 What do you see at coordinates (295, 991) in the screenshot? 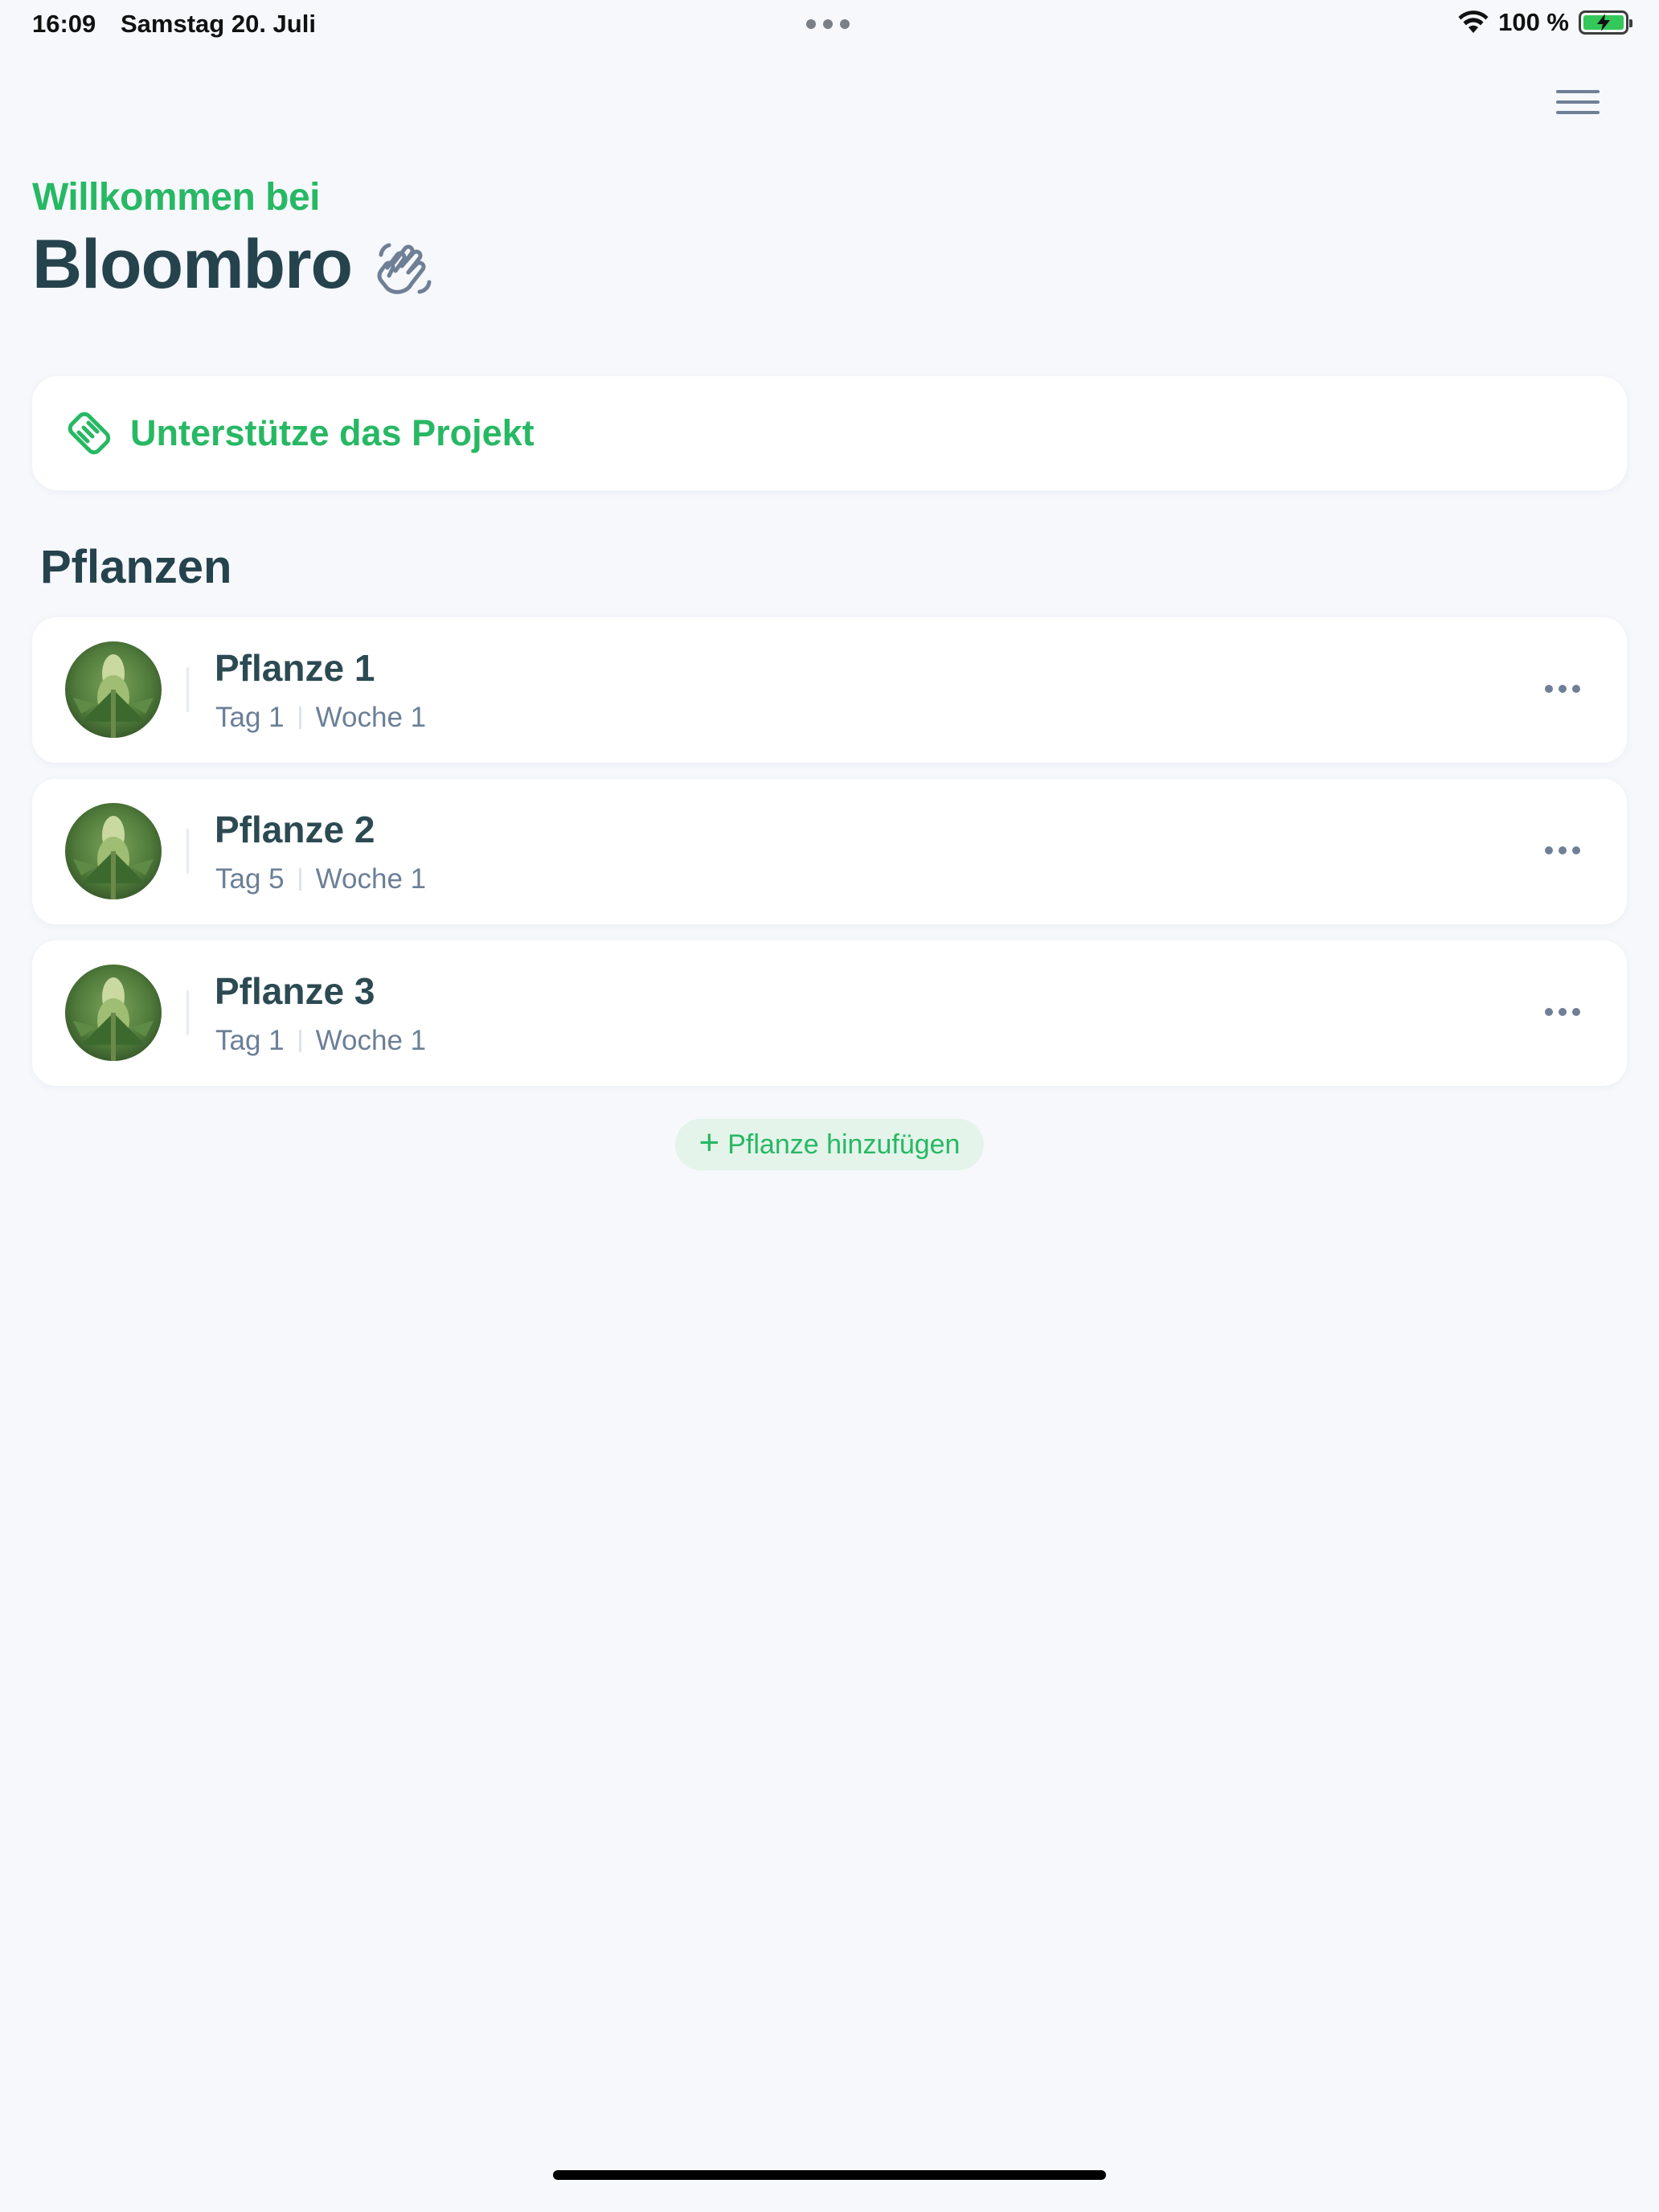
I see `plant-name: Pflanze 3` at bounding box center [295, 991].